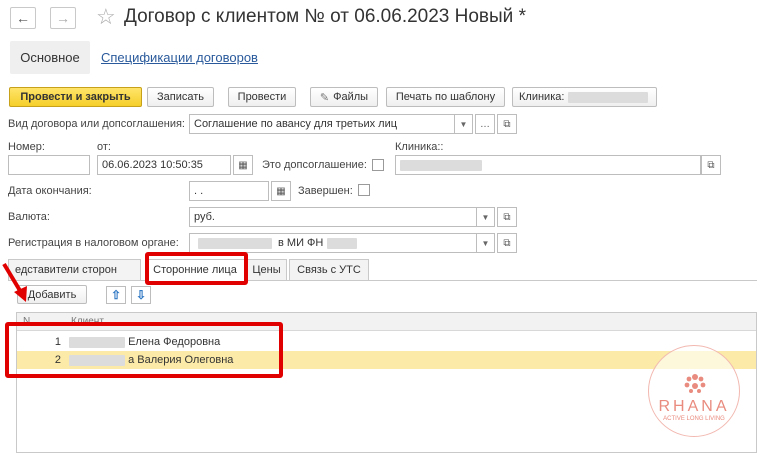 This screenshot has width=757, height=453. I want to click on currency-label: Валюта:, so click(29, 217).